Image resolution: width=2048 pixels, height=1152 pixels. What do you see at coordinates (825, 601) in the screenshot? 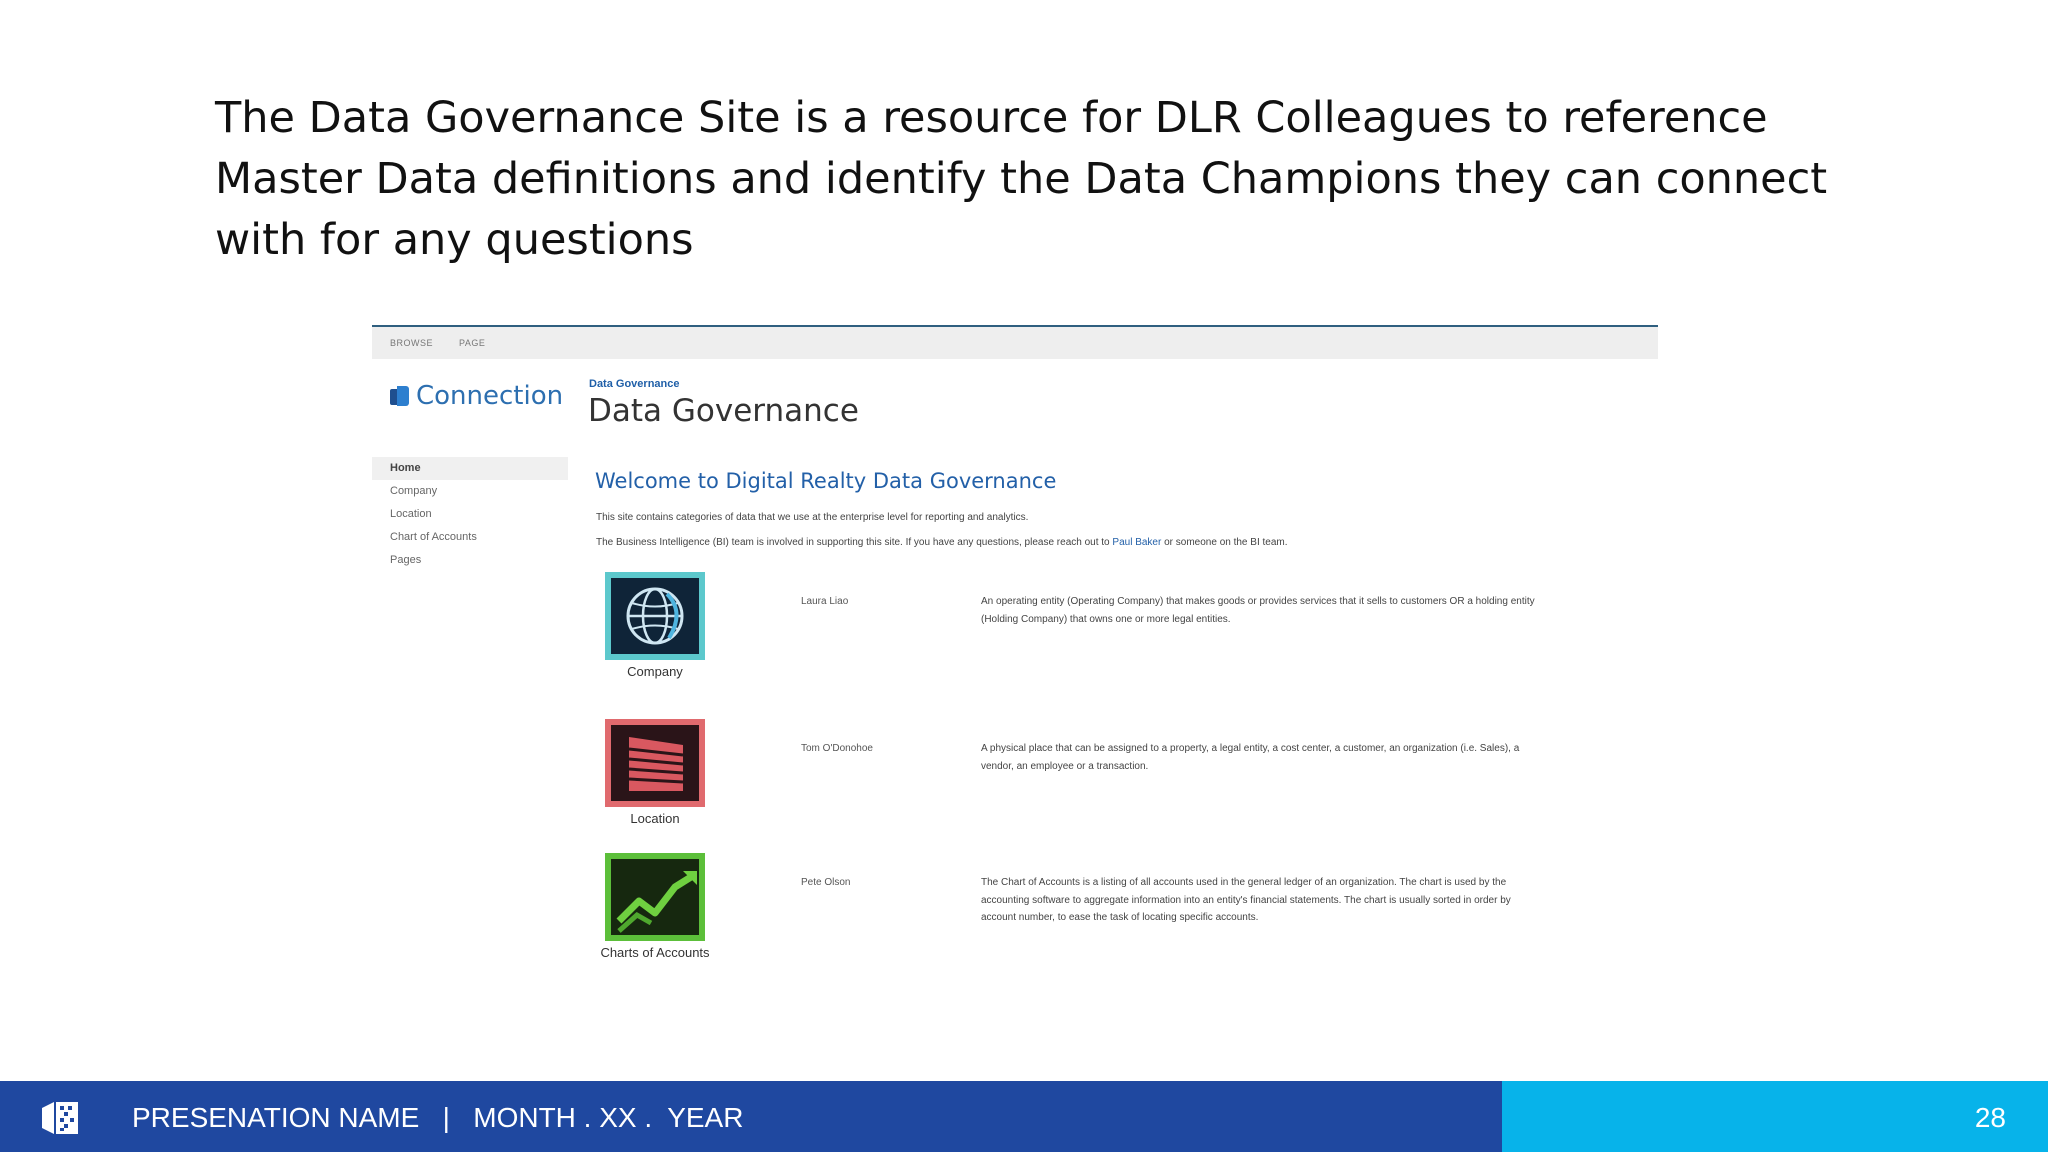
I see `champion-company: Laura Liao` at bounding box center [825, 601].